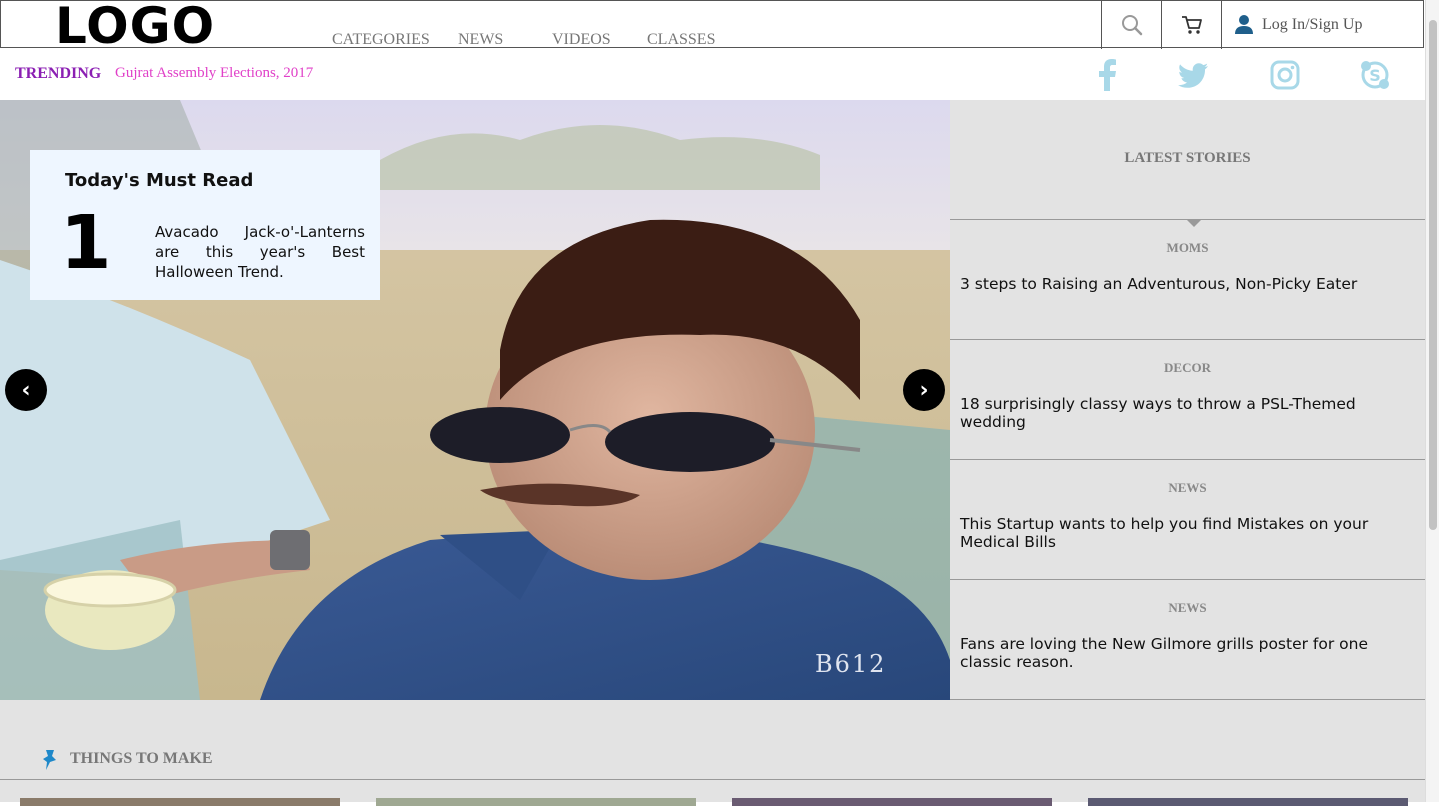 The image size is (1439, 806). I want to click on nav-videos: VIDEOS, so click(581, 40).